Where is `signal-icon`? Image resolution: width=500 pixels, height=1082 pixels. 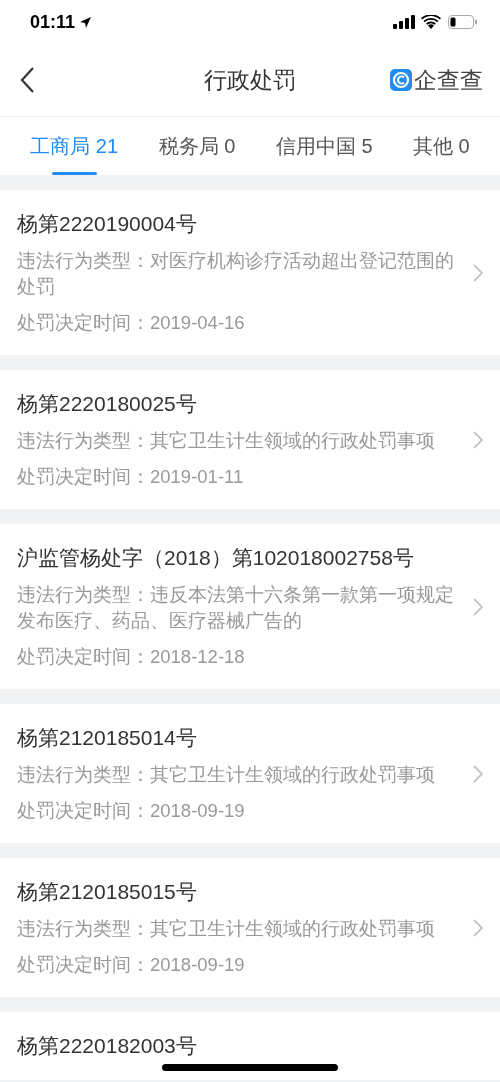
signal-icon is located at coordinates (404, 22).